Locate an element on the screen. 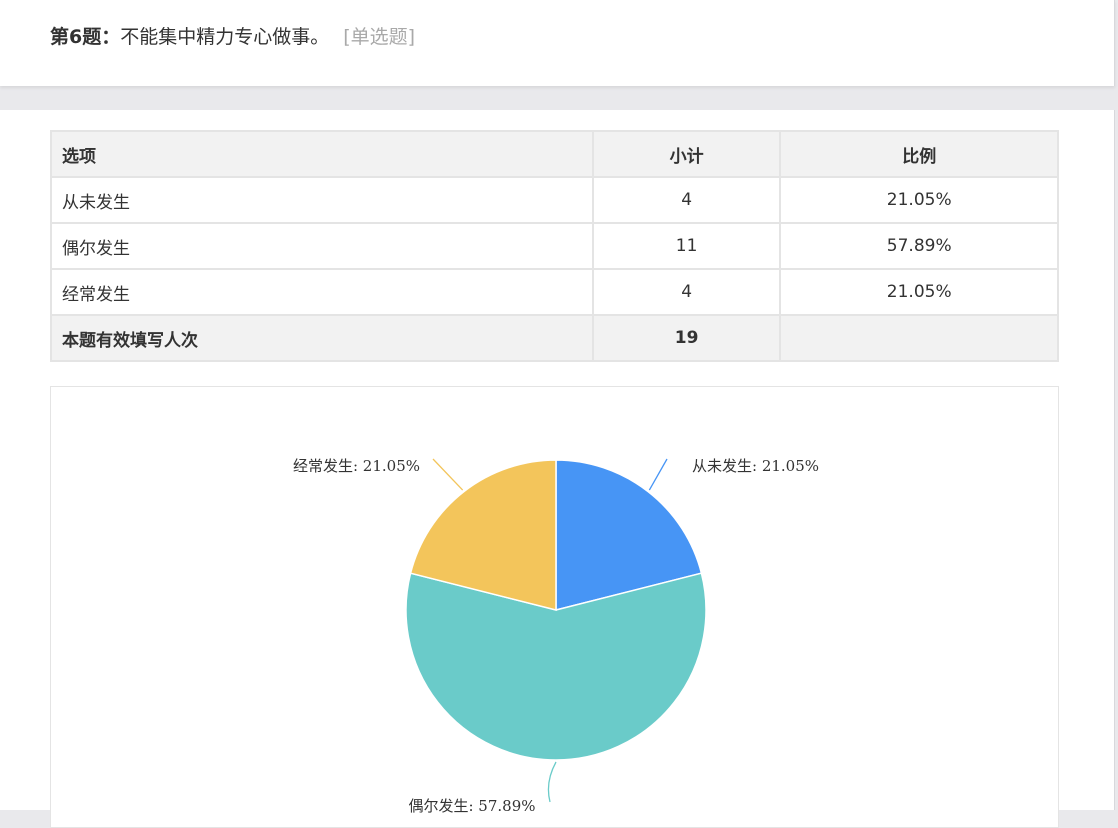  table-total-row: 本题有效填写人次 19 is located at coordinates (554, 338).